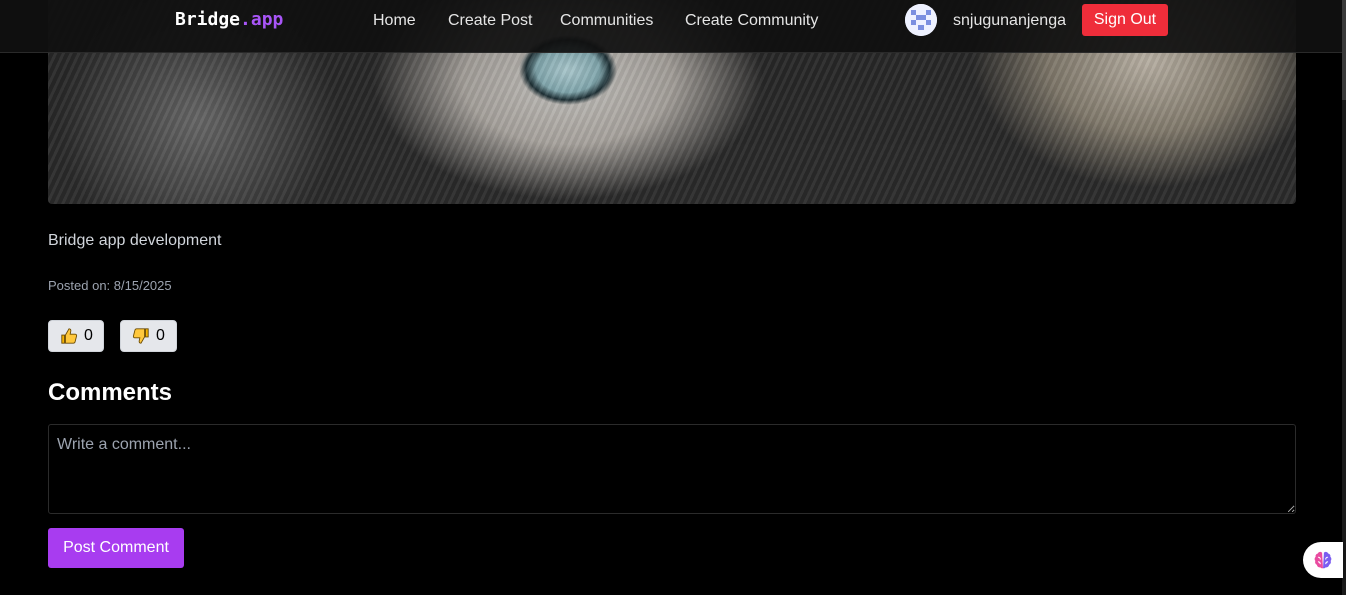 This screenshot has width=1346, height=595. What do you see at coordinates (1344, 297) in the screenshot?
I see `scrollbar` at bounding box center [1344, 297].